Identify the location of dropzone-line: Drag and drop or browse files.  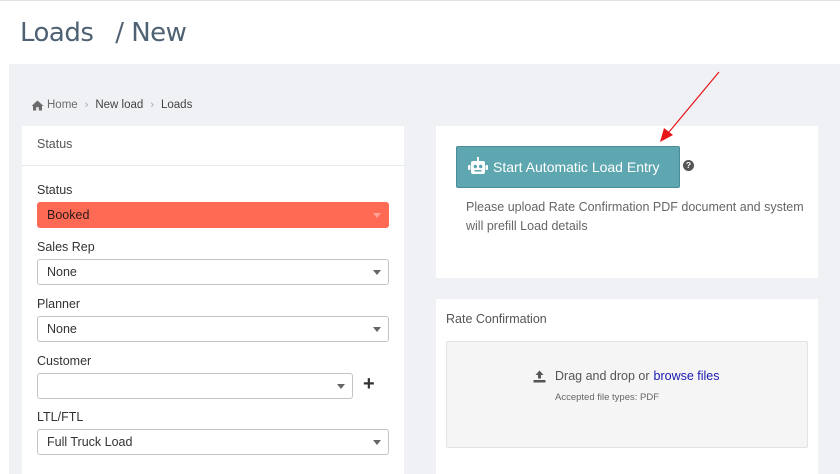
(626, 376).